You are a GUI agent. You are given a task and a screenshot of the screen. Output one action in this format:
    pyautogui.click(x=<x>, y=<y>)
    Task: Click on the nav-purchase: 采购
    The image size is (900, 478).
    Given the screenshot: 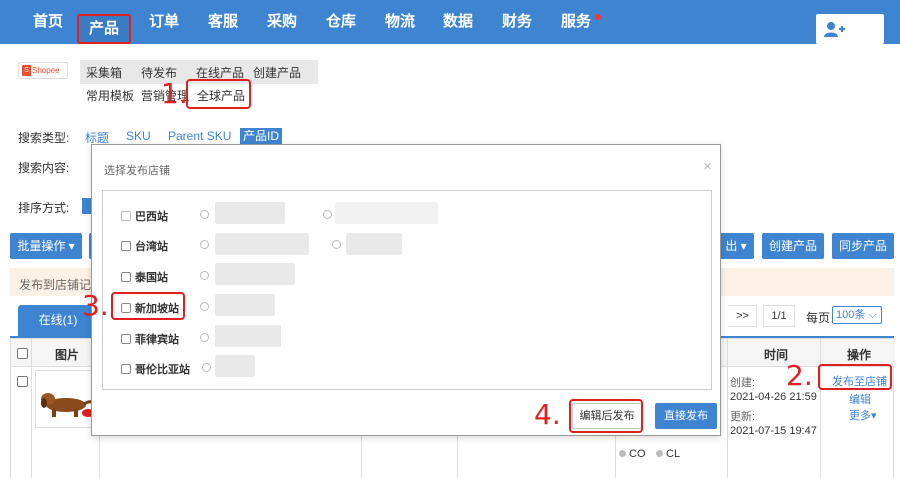 What is the action you would take?
    pyautogui.click(x=282, y=22)
    